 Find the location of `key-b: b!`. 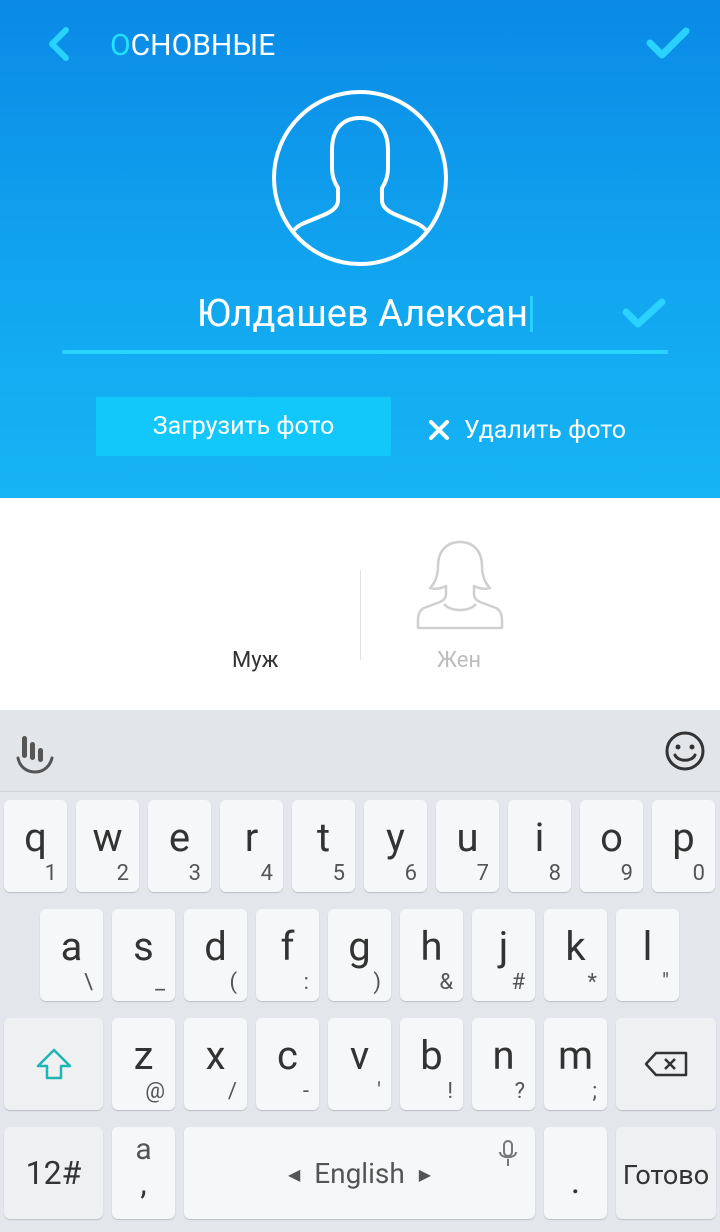

key-b: b! is located at coordinates (431, 1064).